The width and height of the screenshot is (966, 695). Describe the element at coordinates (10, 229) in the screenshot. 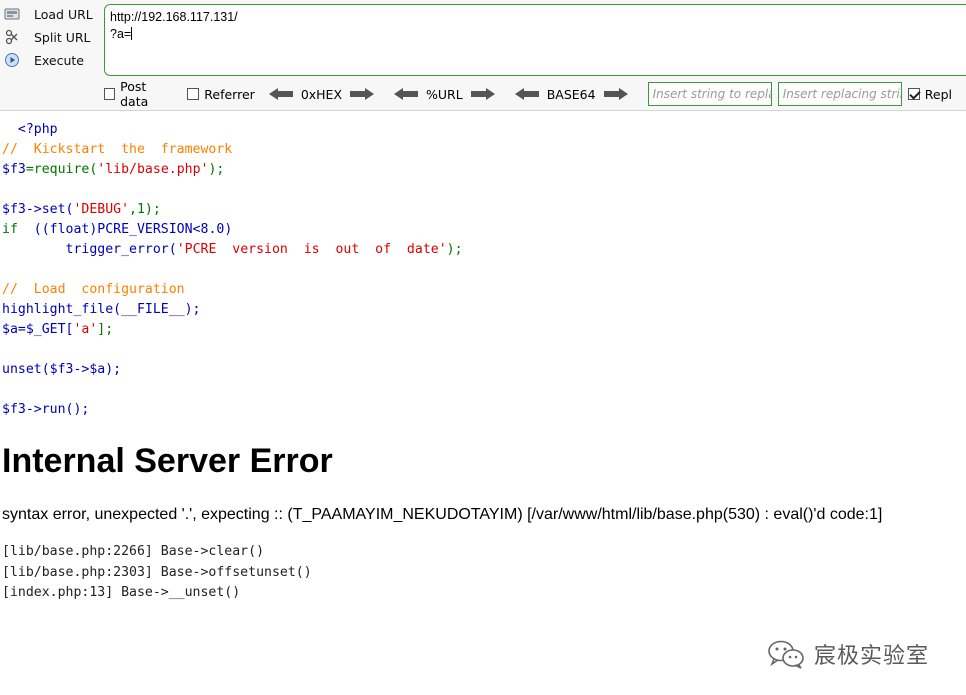

I see `code-keyword: if` at that location.